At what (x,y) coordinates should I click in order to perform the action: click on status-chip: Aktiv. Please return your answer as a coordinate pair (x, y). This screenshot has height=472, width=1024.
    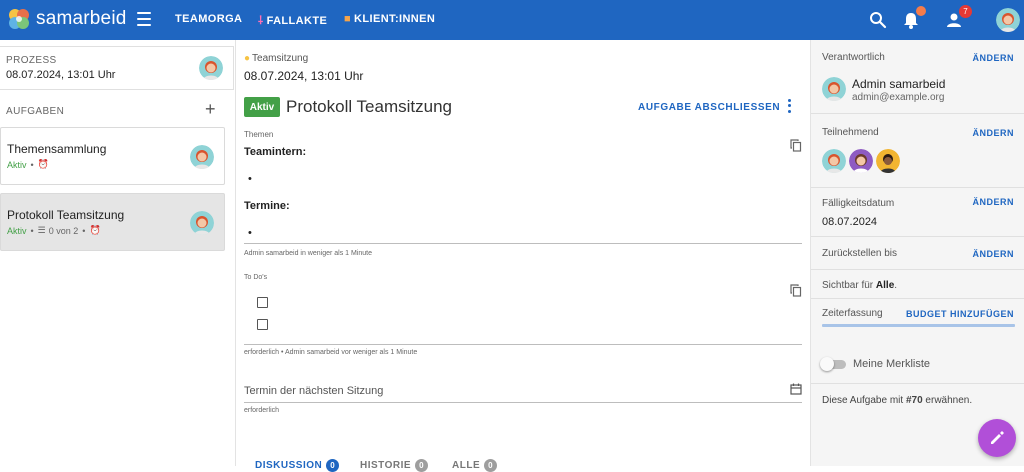
    Looking at the image, I should click on (262, 107).